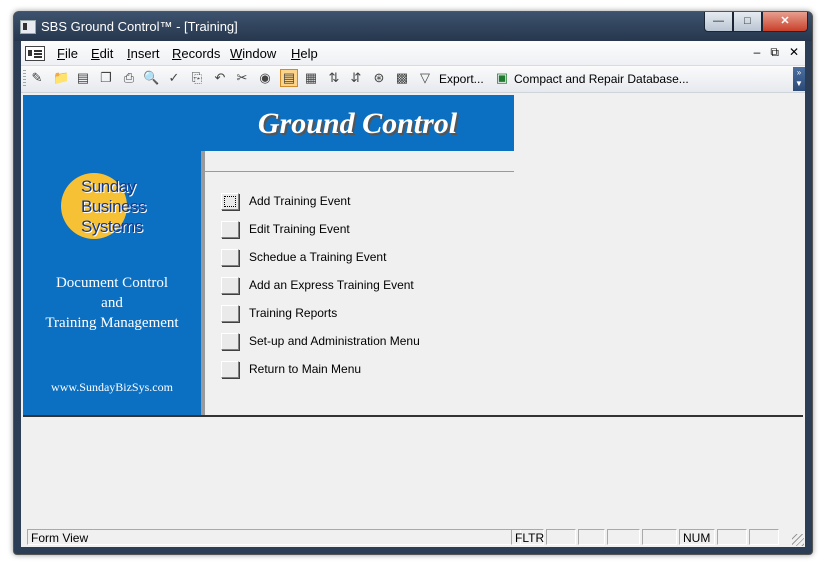 The image size is (833, 575). What do you see at coordinates (112, 323) in the screenshot?
I see `tagline-line-3: Training Management` at bounding box center [112, 323].